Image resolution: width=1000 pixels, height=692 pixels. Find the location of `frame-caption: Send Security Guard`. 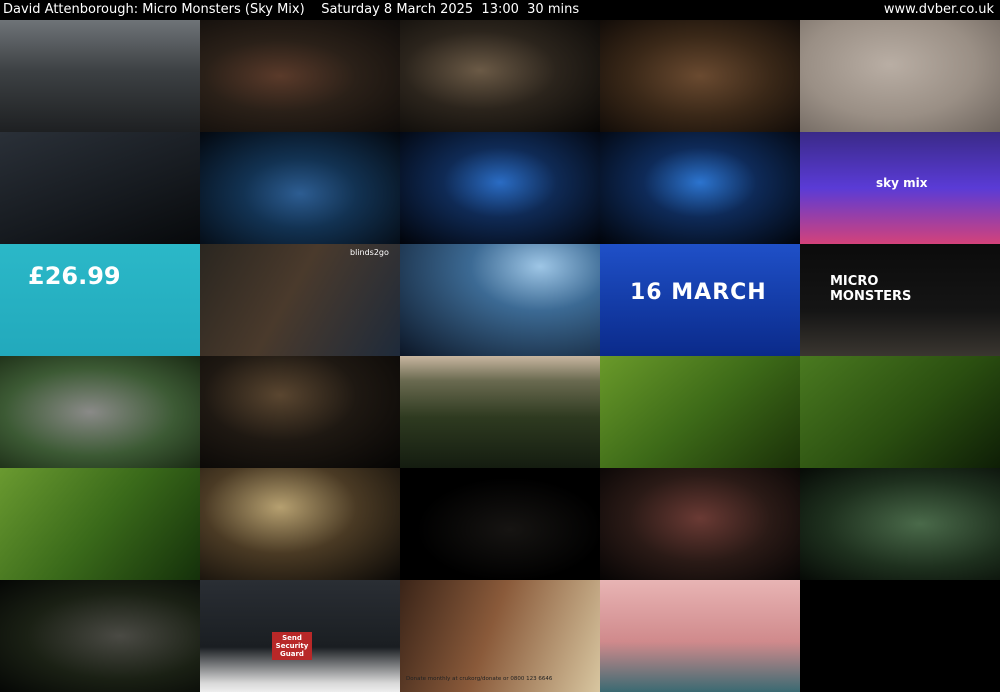

frame-caption: Send Security Guard is located at coordinates (292, 646).